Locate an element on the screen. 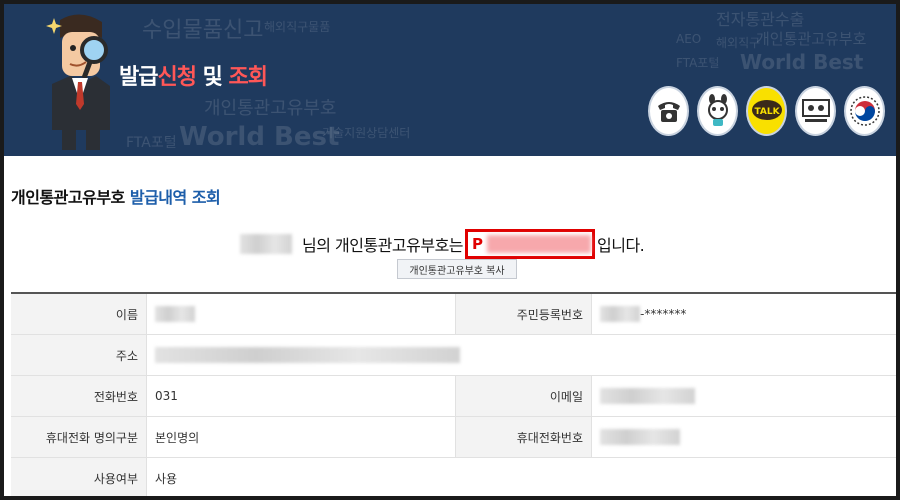 The image size is (900, 500). table-row: 전화번호 031 이메일 is located at coordinates (453, 396).